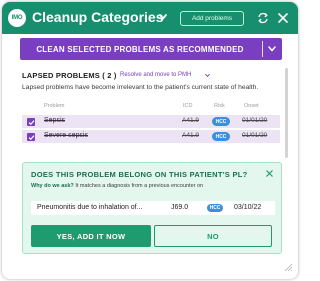 This screenshot has height=281, width=320. I want to click on scrollbar, so click(286, 113).